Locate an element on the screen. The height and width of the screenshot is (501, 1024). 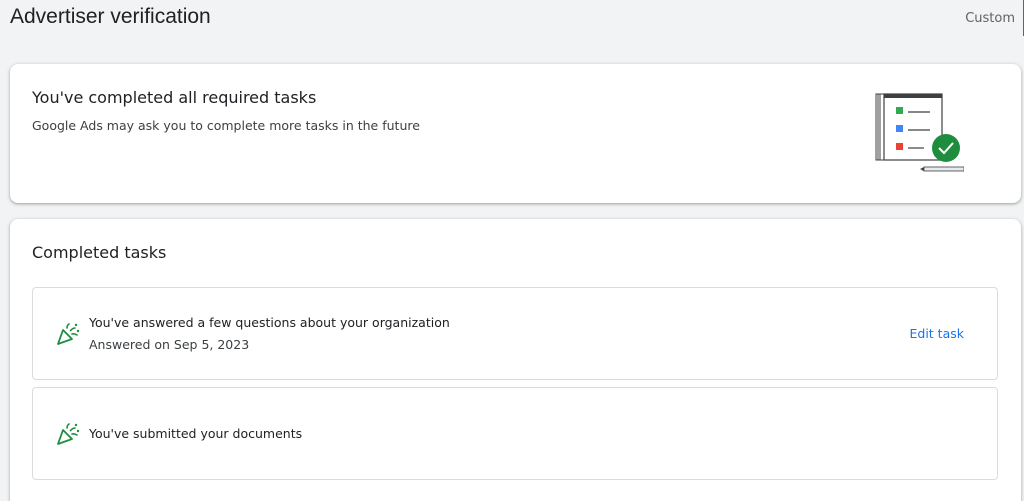
checklist-complete-illustration is located at coordinates (919, 132).